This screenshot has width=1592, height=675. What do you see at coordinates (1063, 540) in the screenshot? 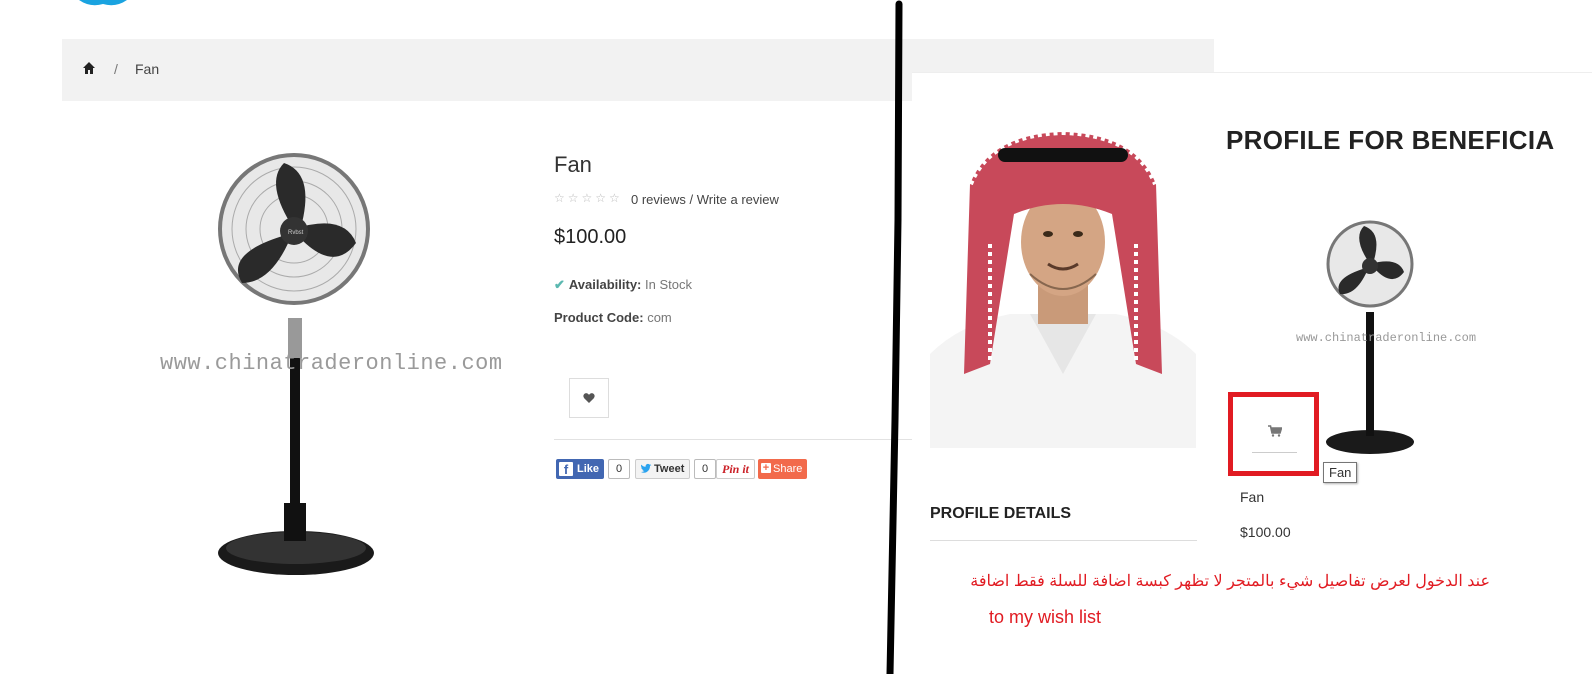
I see `profile-divider` at bounding box center [1063, 540].